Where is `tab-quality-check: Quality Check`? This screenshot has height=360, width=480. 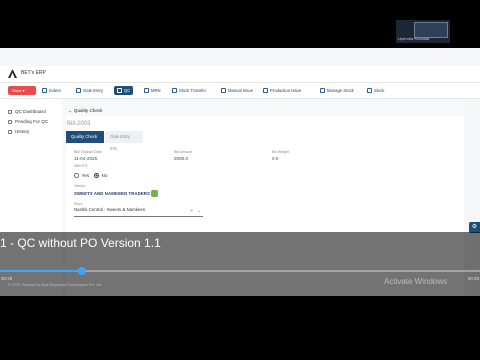 tab-quality-check: Quality Check is located at coordinates (85, 137).